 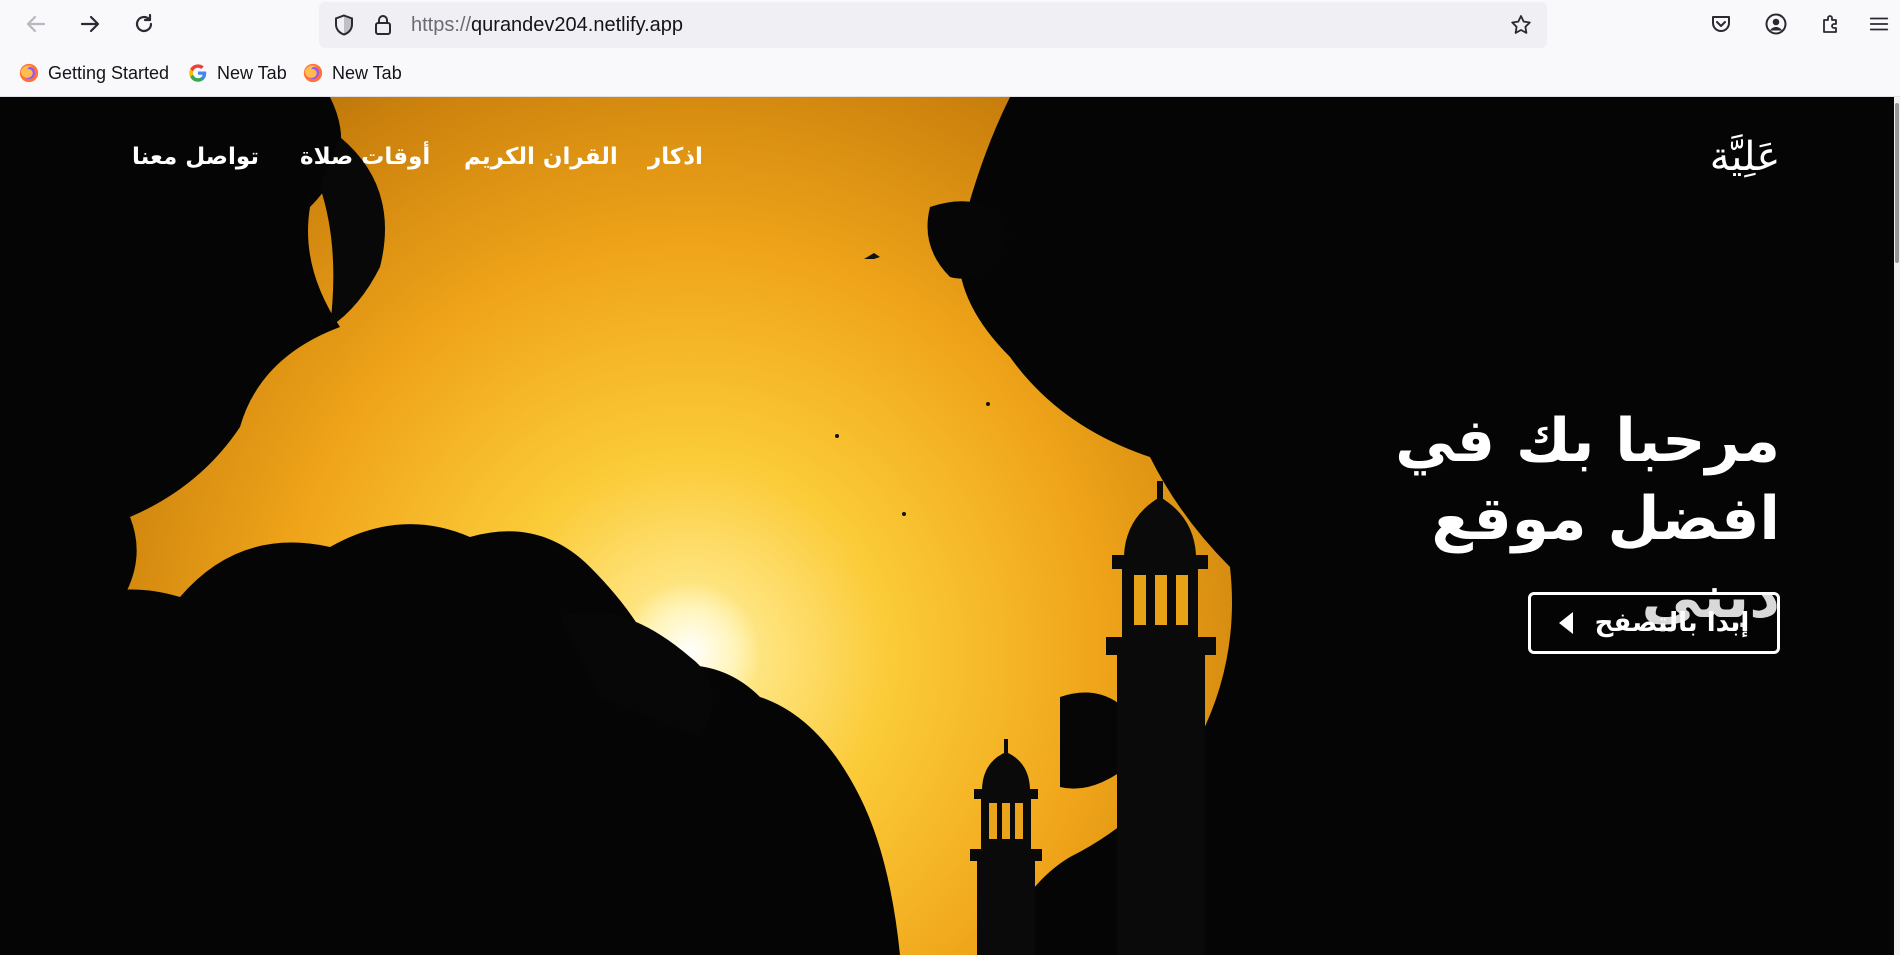 I want to click on hamburger-icon, so click(x=1879, y=24).